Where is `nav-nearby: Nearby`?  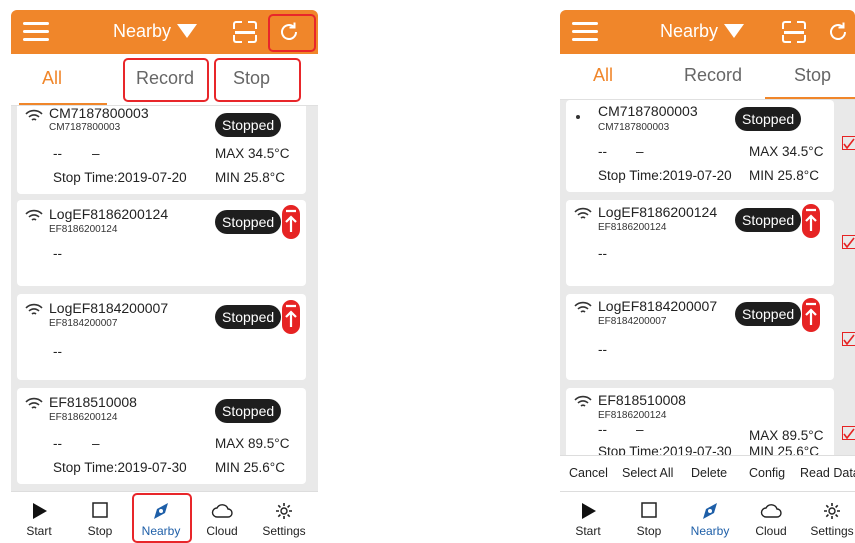 nav-nearby: Nearby is located at coordinates (710, 517).